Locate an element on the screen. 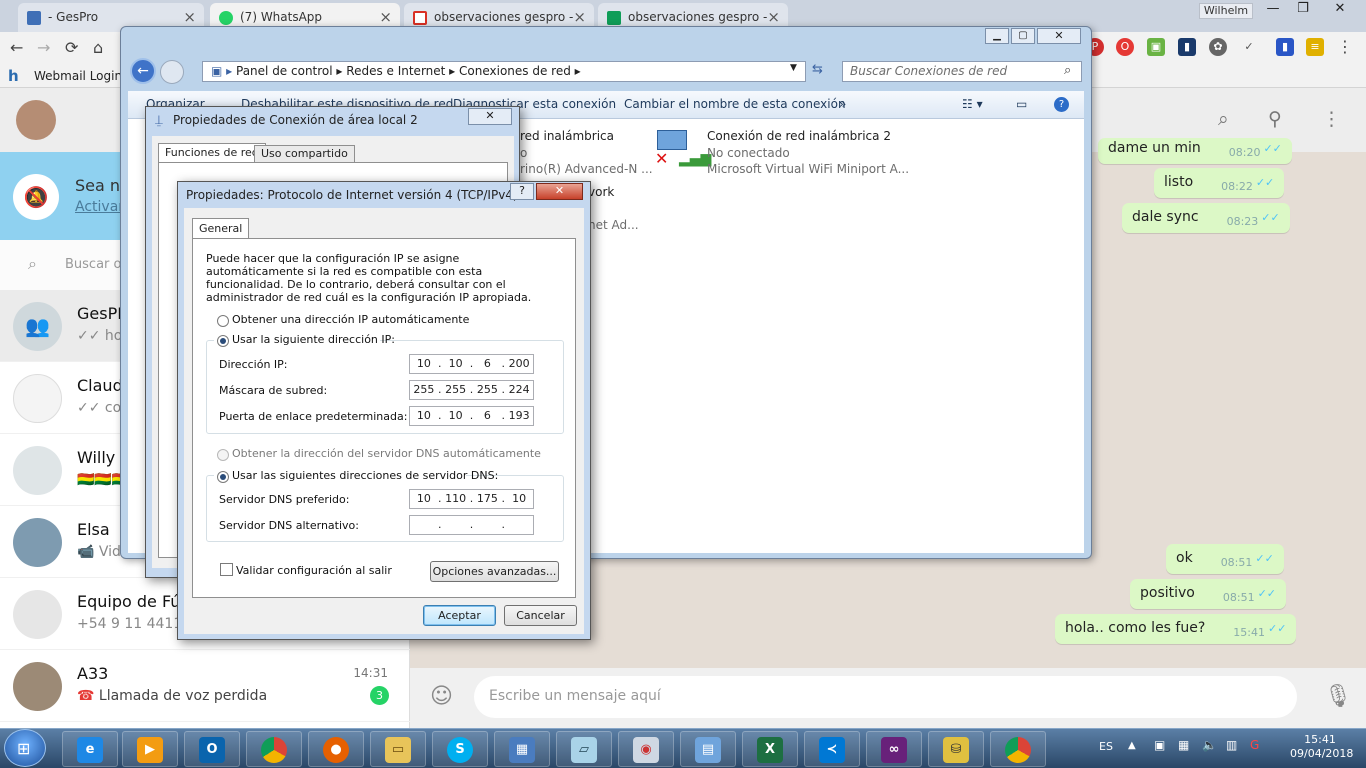  message-bubble: ok 08:51 ✓✓ is located at coordinates (1225, 559).